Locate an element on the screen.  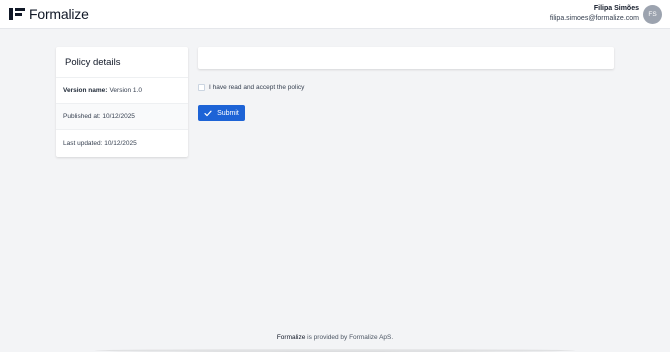
footer: Formalize is provided by Formalize ApS. is located at coordinates (335, 337).